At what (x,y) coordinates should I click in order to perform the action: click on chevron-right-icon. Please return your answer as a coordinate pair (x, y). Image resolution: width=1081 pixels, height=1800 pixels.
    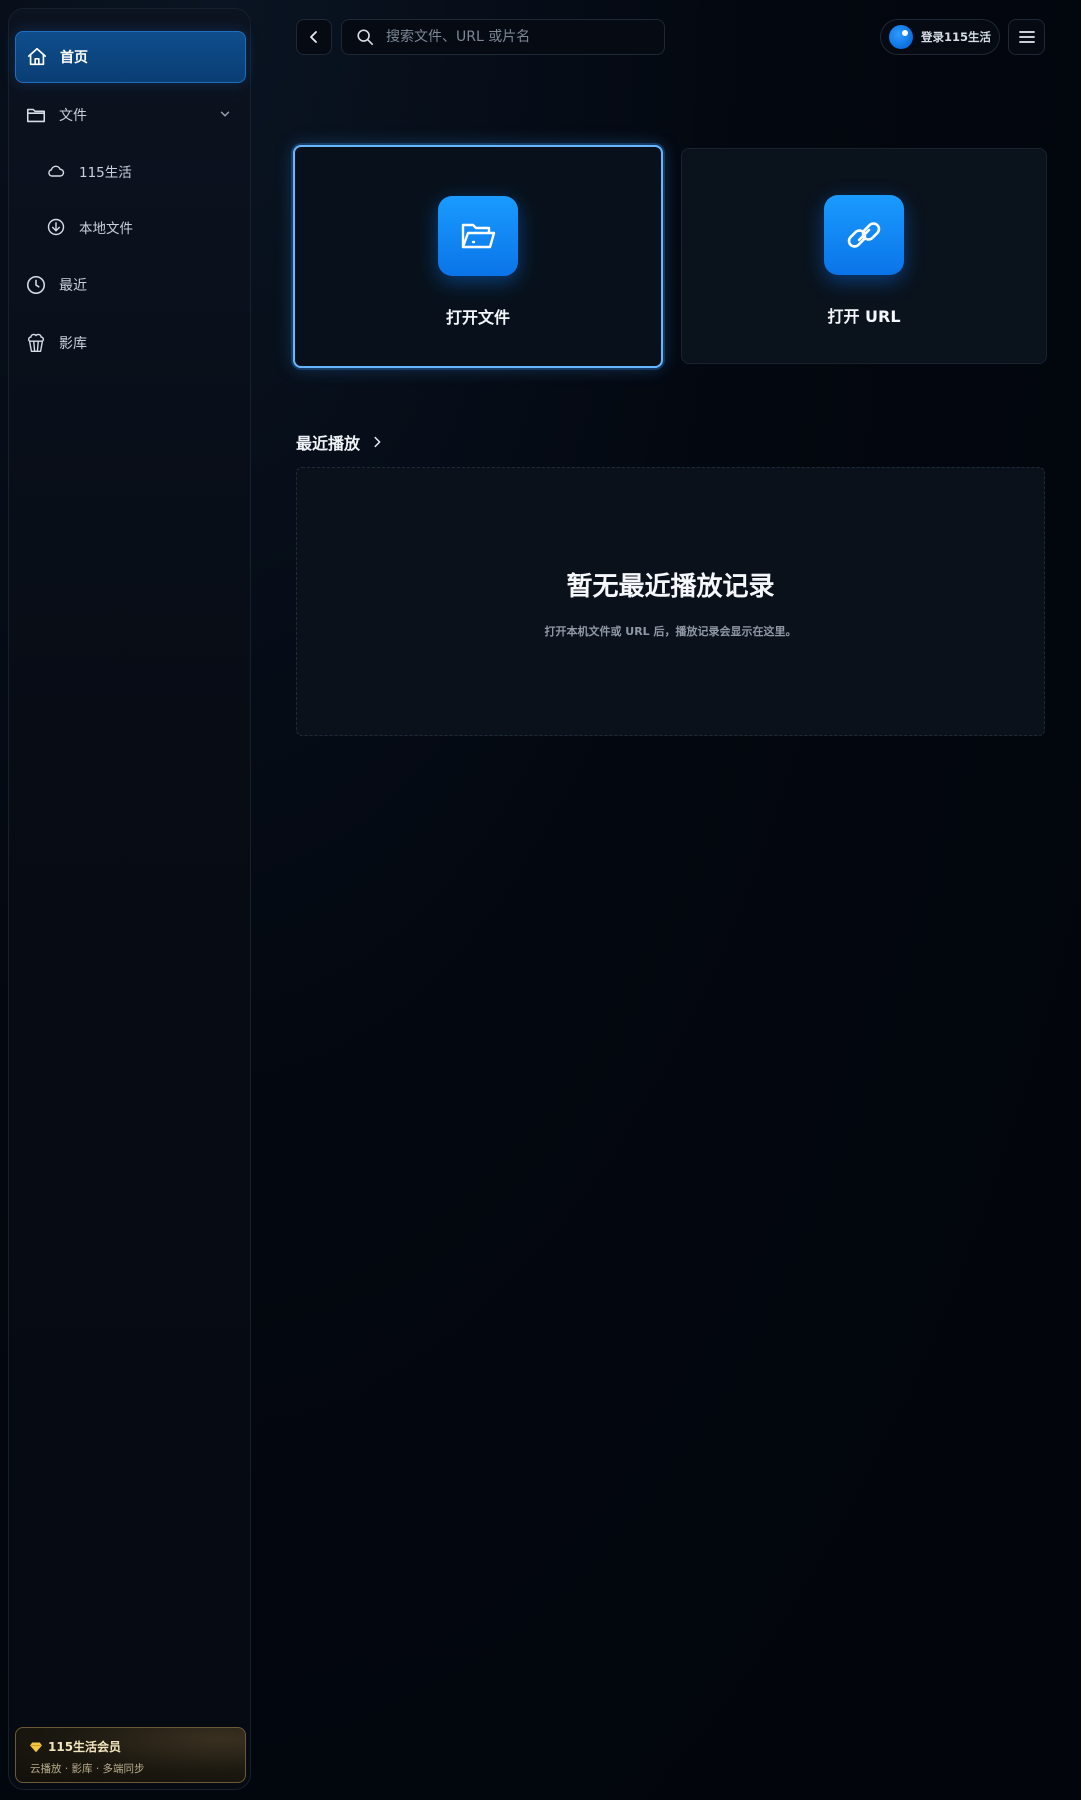
    Looking at the image, I should click on (377, 442).